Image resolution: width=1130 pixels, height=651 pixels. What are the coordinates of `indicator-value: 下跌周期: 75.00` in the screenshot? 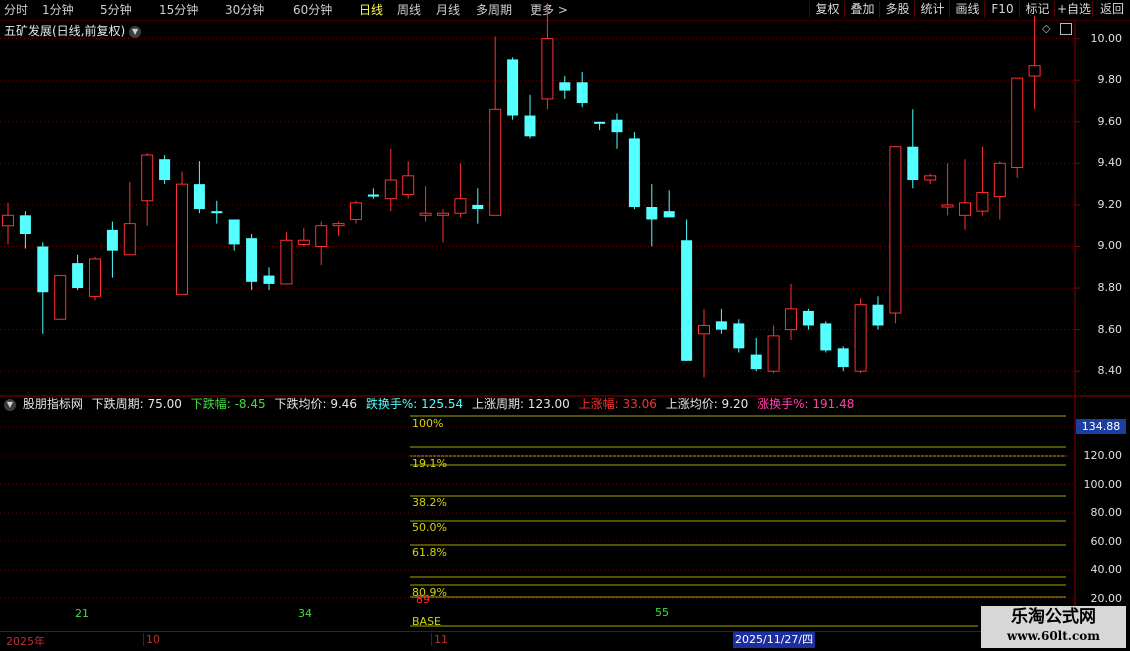 It's located at (136, 404).